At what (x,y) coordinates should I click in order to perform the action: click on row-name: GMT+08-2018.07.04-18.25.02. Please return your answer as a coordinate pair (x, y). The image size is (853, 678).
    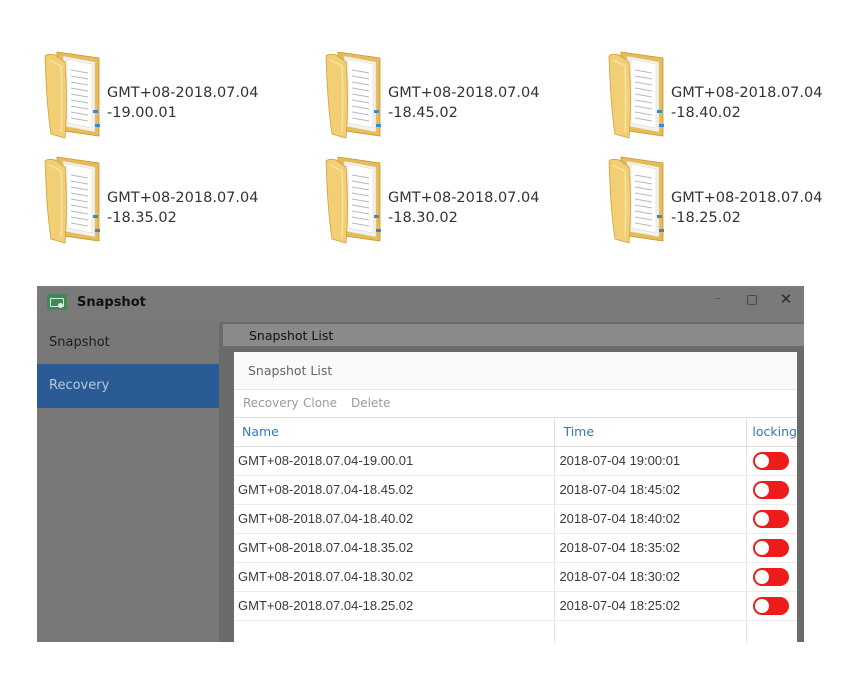
    Looking at the image, I should click on (395, 606).